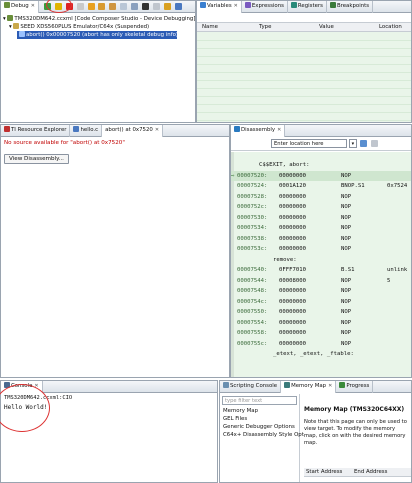 The width and height of the screenshot is (412, 483). What do you see at coordinates (102, 6) in the screenshot?
I see `step-over-icon` at bounding box center [102, 6].